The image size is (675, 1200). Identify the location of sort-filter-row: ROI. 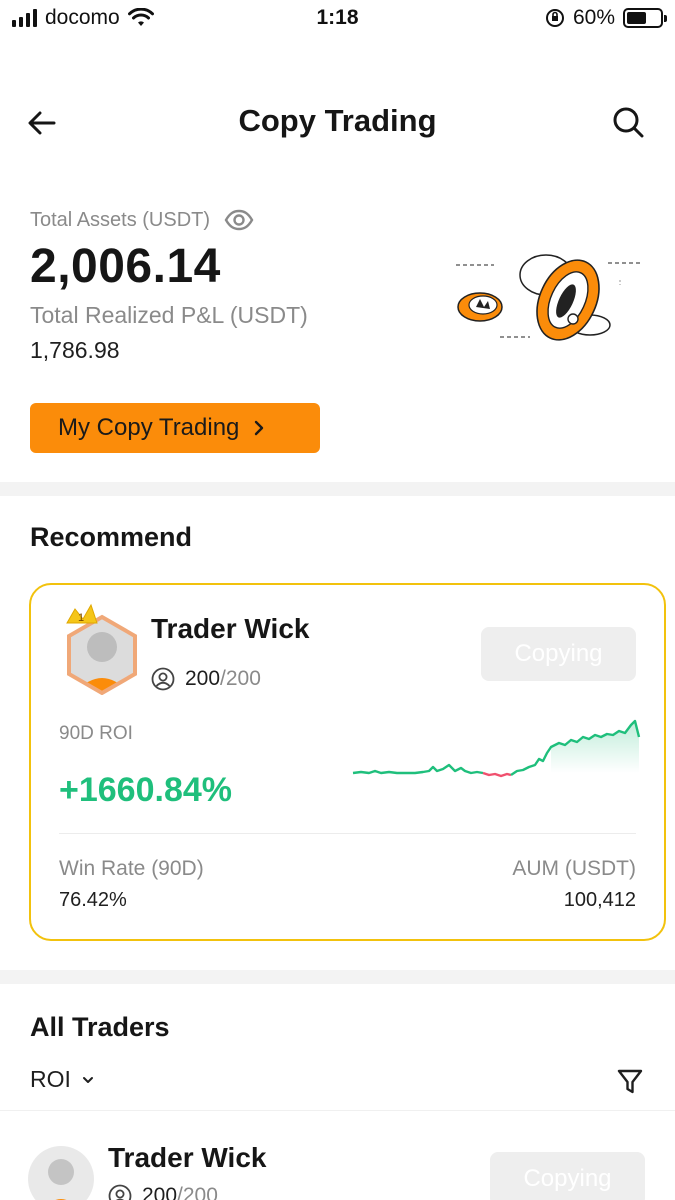
(337, 1083).